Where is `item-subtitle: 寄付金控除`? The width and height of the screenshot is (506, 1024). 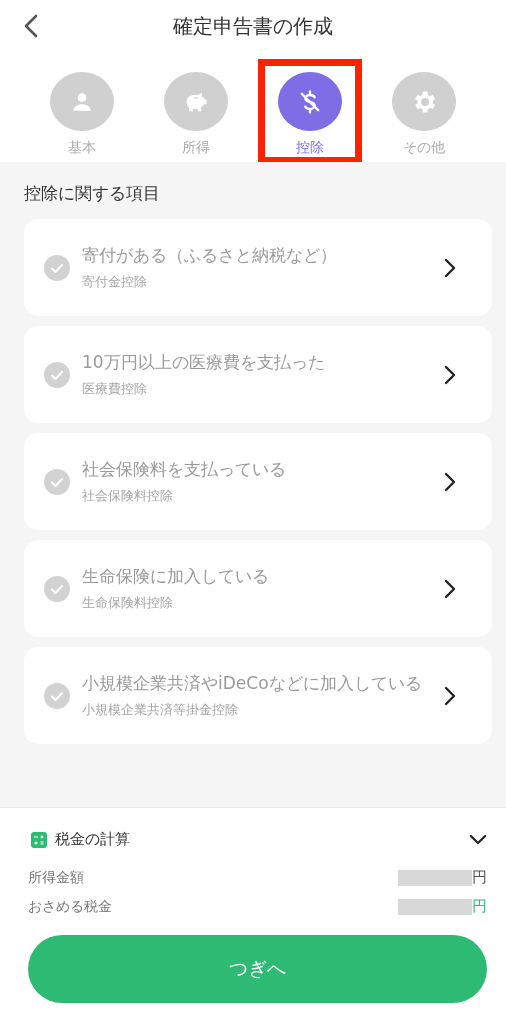 item-subtitle: 寄付金控除 is located at coordinates (115, 282).